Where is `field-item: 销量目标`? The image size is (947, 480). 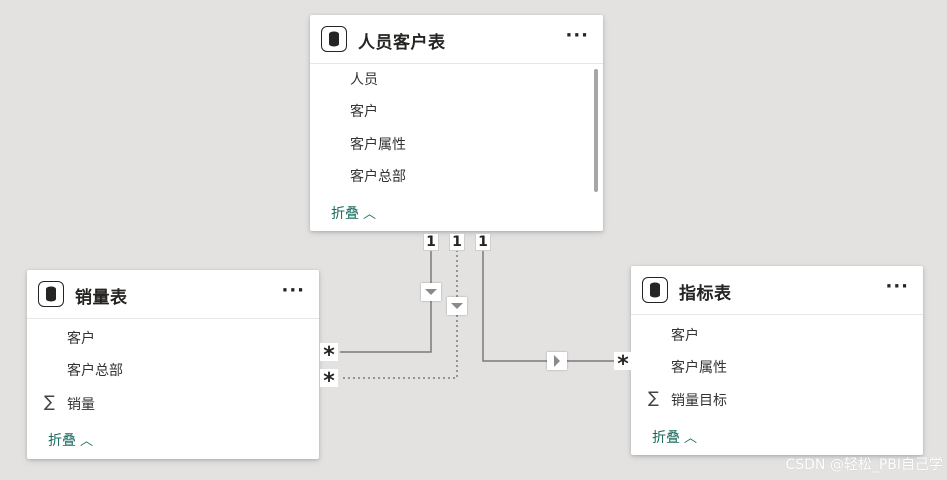 field-item: 销量目标 is located at coordinates (699, 400).